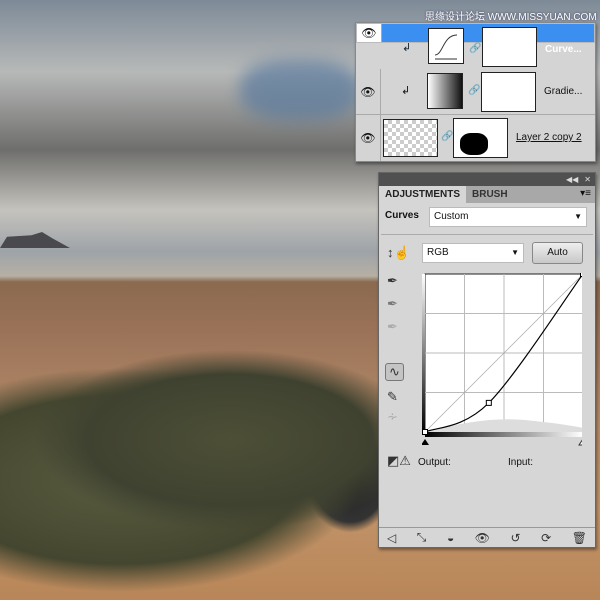  I want to click on tab-adjustments: ADJUSTMENTS, so click(423, 194).